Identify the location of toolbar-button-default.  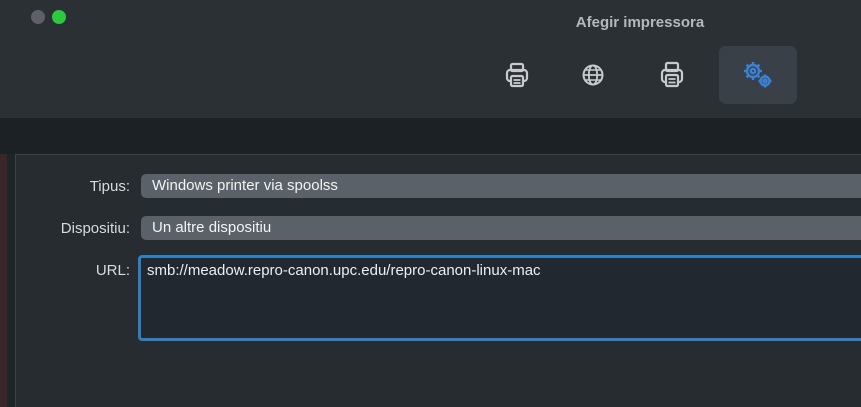
(517, 75).